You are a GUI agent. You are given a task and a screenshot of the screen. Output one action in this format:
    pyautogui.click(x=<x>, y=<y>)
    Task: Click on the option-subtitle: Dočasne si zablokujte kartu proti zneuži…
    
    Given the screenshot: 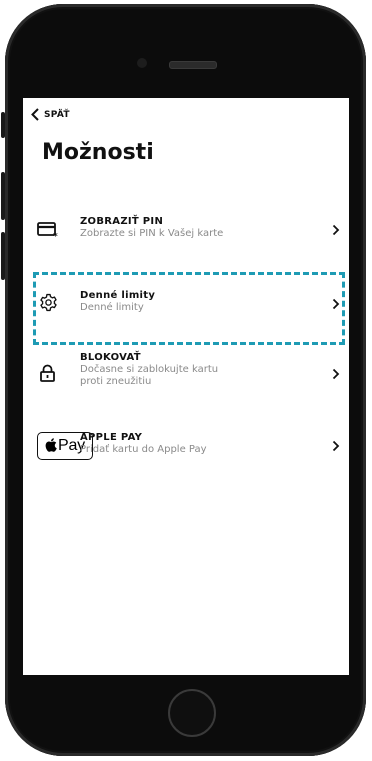 What is the action you would take?
    pyautogui.click(x=149, y=375)
    